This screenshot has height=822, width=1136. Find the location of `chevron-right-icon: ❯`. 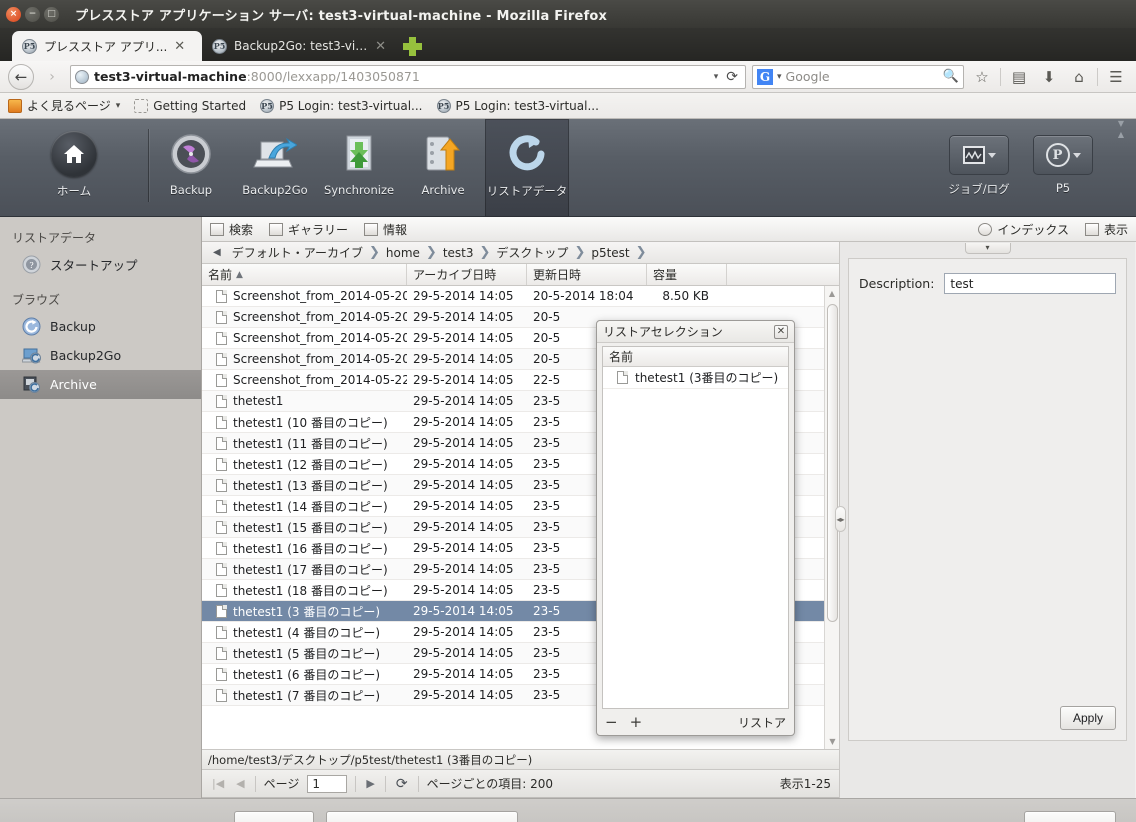

chevron-right-icon: ❯ is located at coordinates (374, 252).